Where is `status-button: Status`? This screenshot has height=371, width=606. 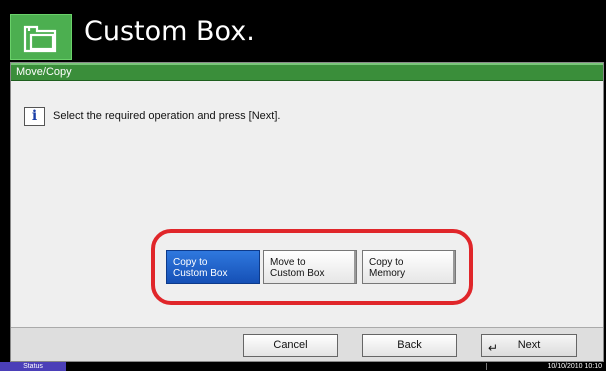 status-button: Status is located at coordinates (33, 366).